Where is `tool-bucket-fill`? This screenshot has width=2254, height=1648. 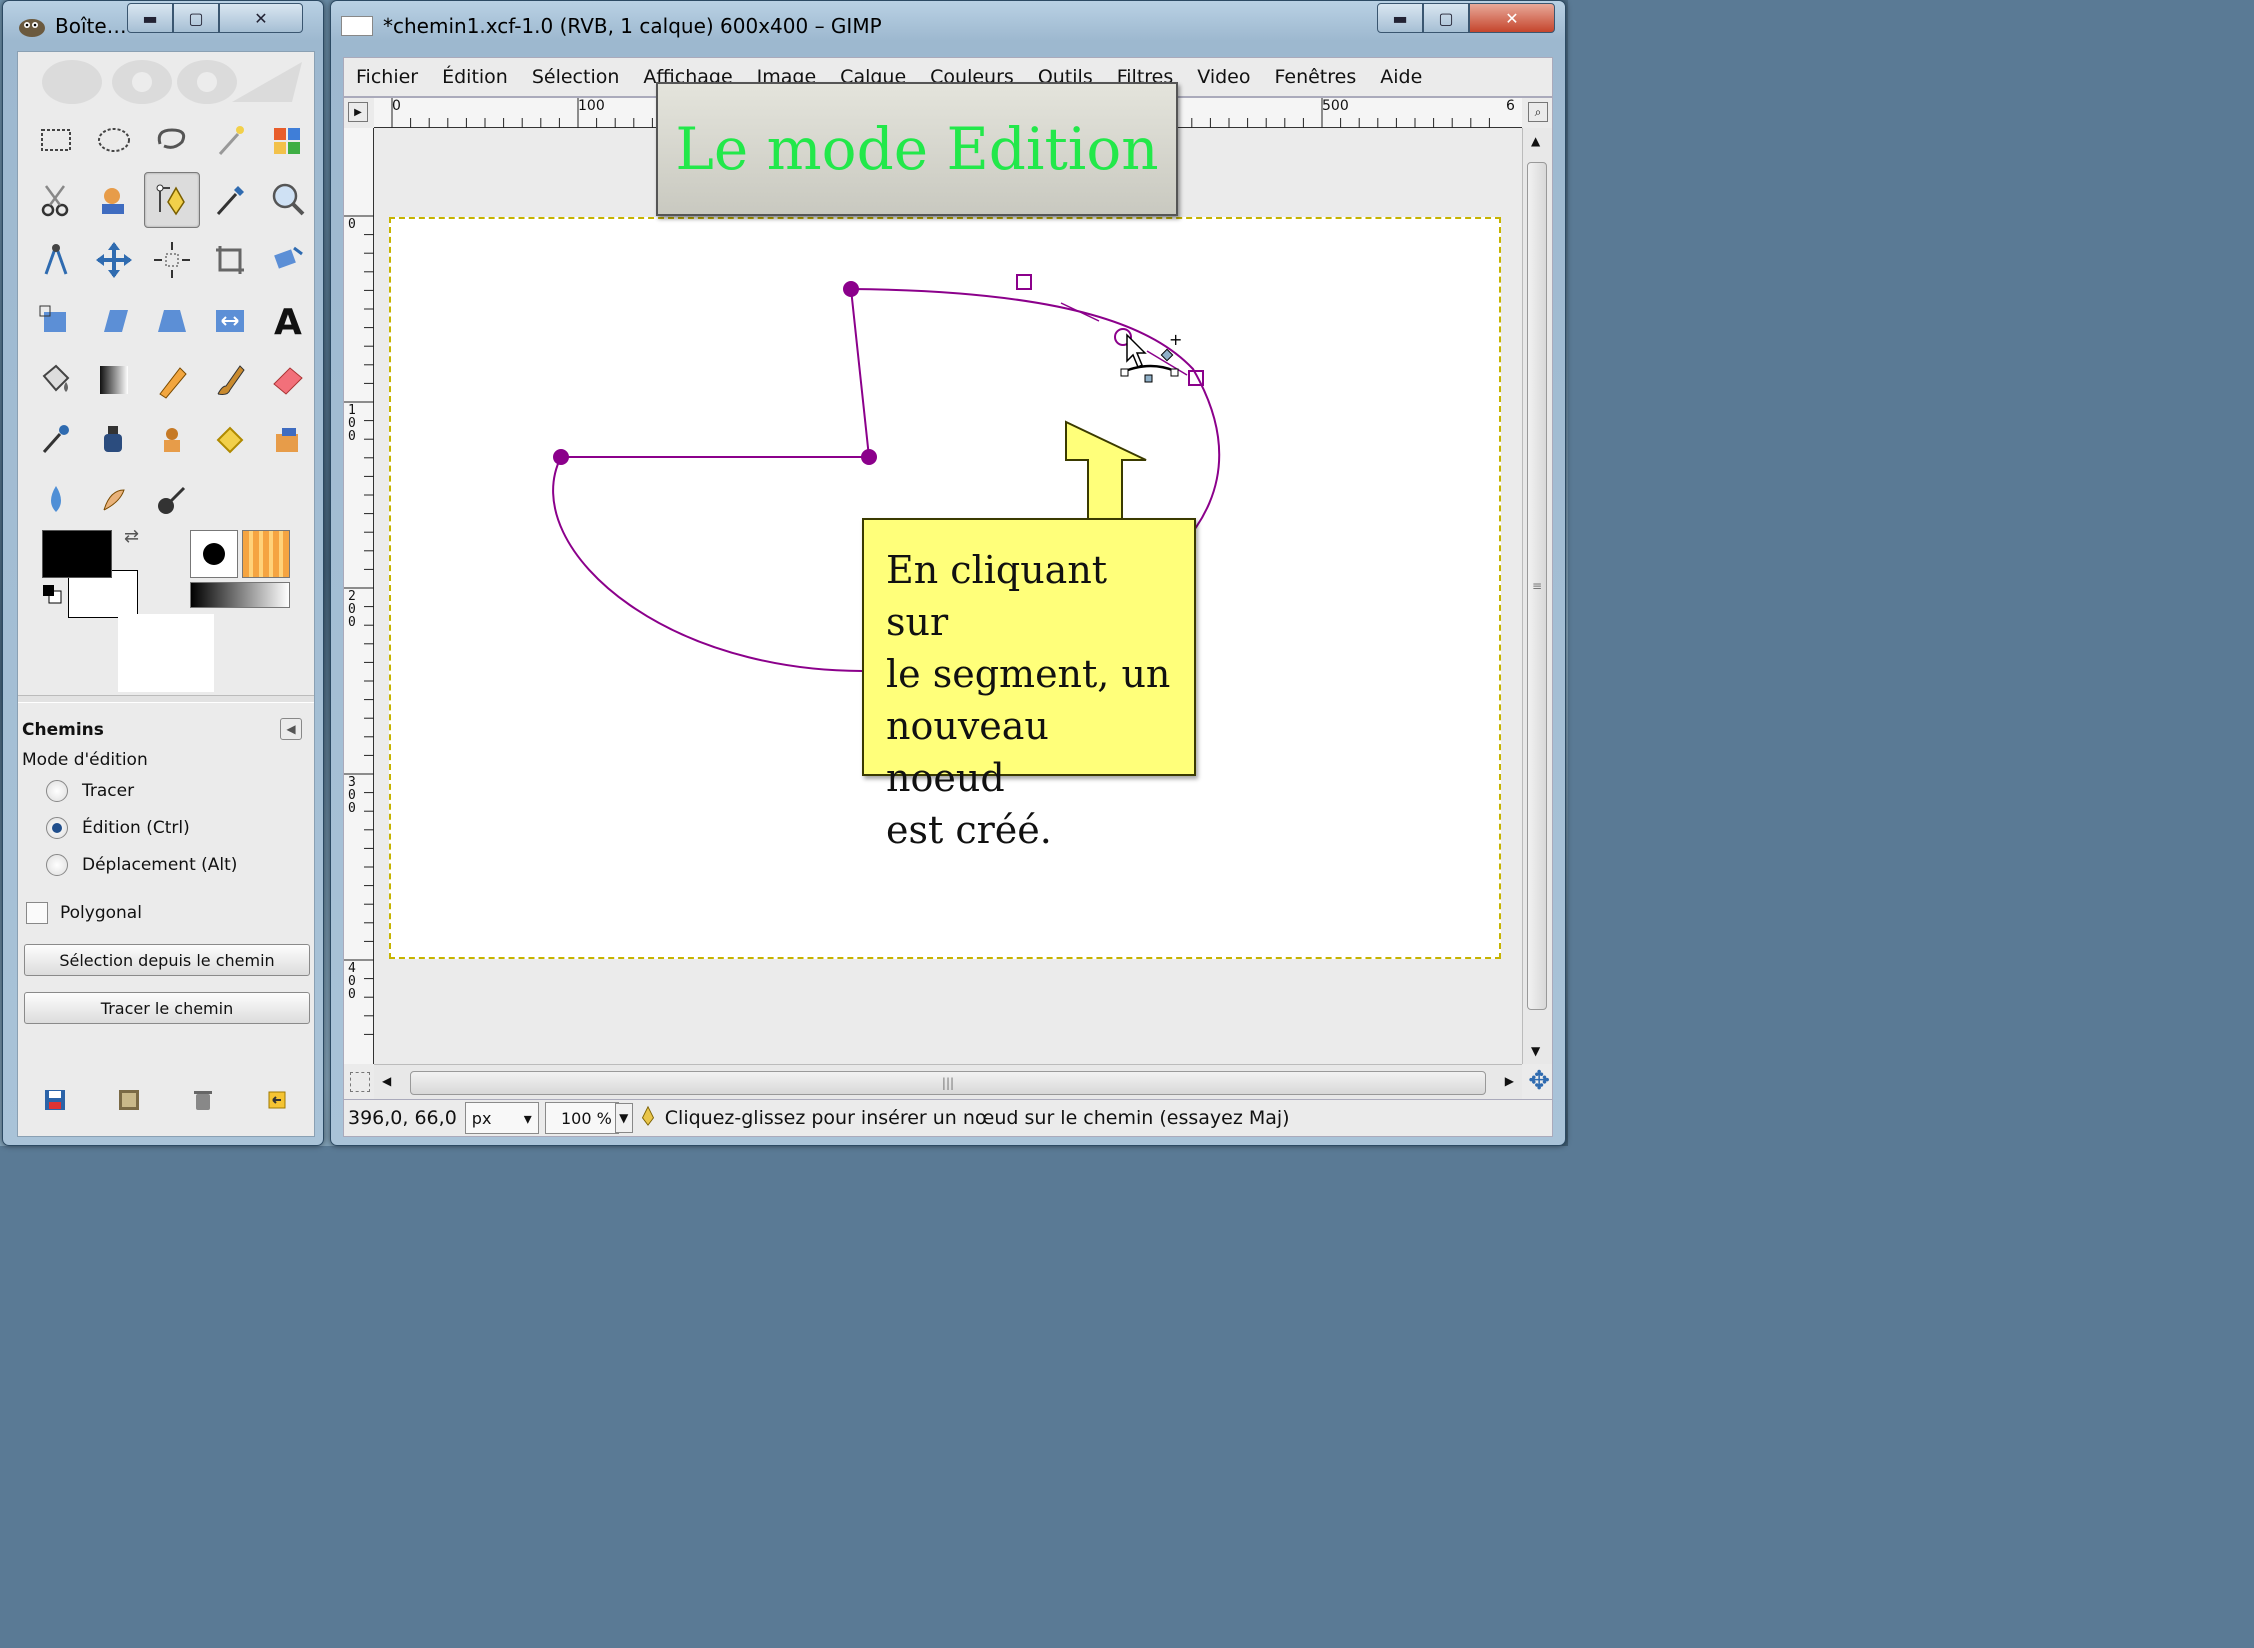
tool-bucket-fill is located at coordinates (56, 380).